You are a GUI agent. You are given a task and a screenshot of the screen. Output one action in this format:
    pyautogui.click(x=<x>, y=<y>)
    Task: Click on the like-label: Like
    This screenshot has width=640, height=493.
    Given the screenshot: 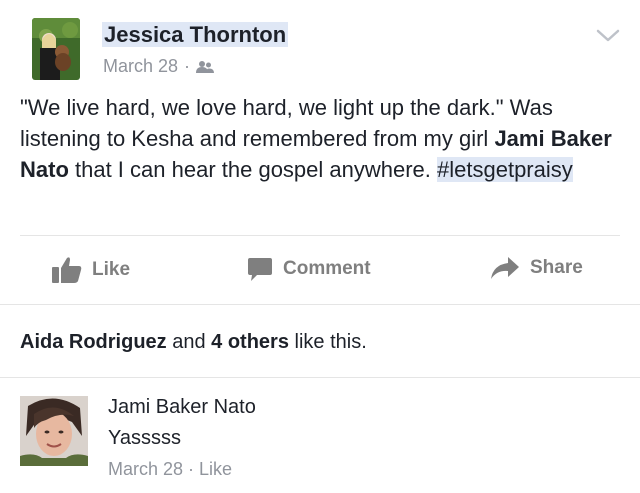 What is the action you would take?
    pyautogui.click(x=111, y=269)
    